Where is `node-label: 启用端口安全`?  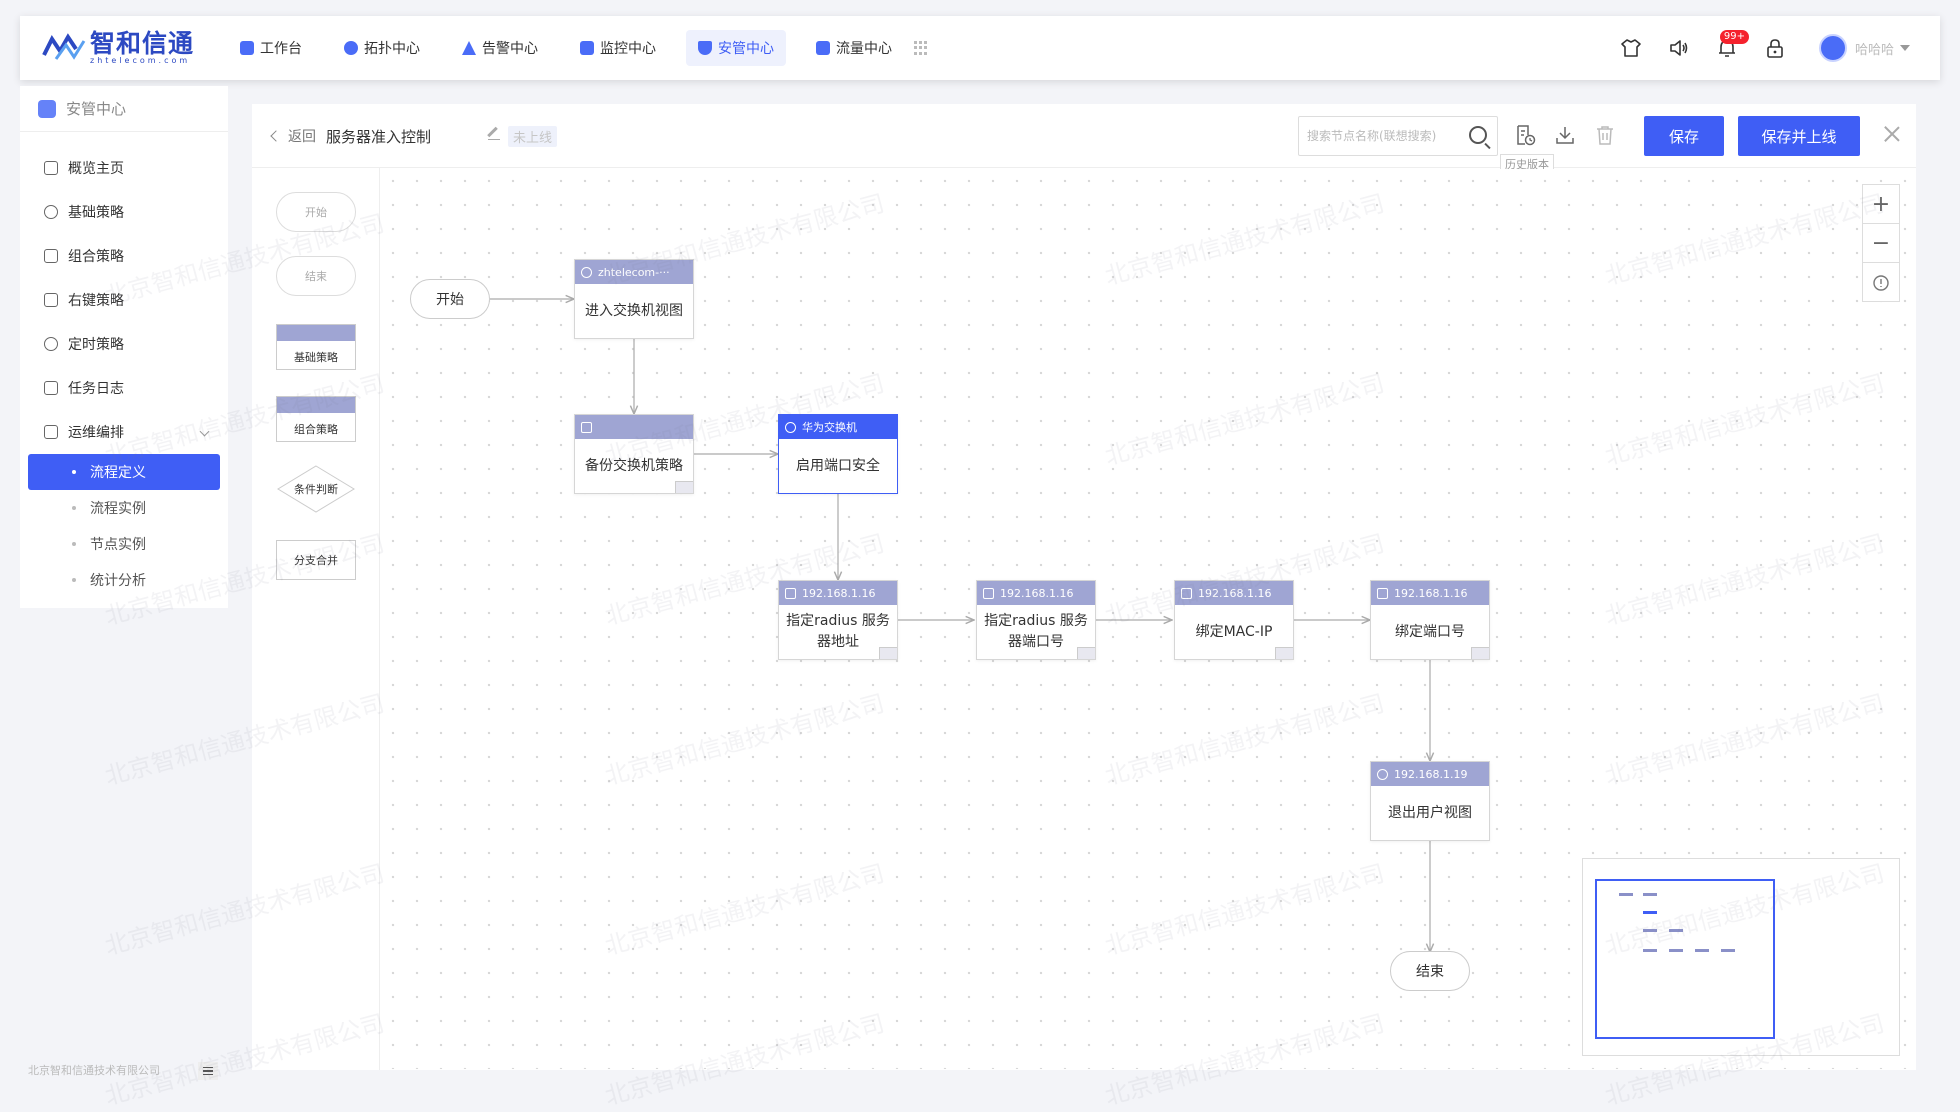
node-label: 启用端口安全 is located at coordinates (838, 465).